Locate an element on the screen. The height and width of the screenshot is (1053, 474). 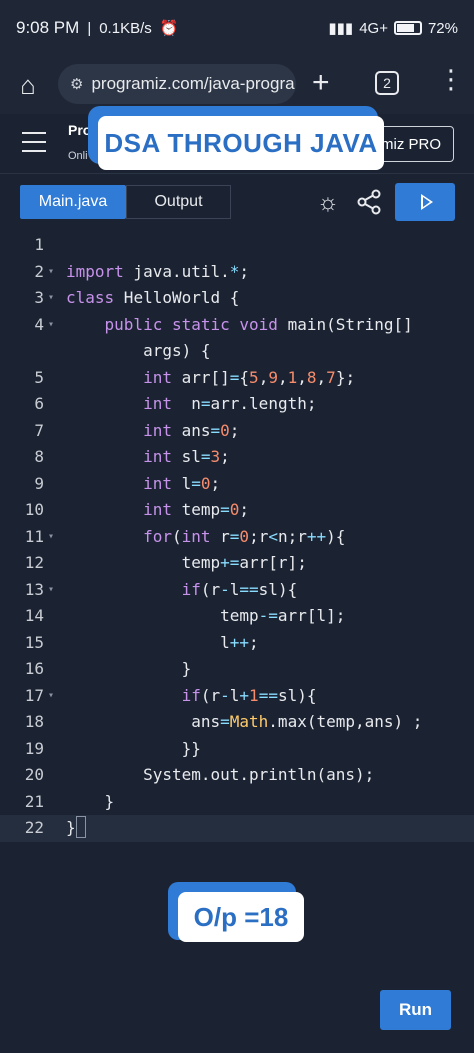
line-number: 12 is located at coordinates (34, 562).